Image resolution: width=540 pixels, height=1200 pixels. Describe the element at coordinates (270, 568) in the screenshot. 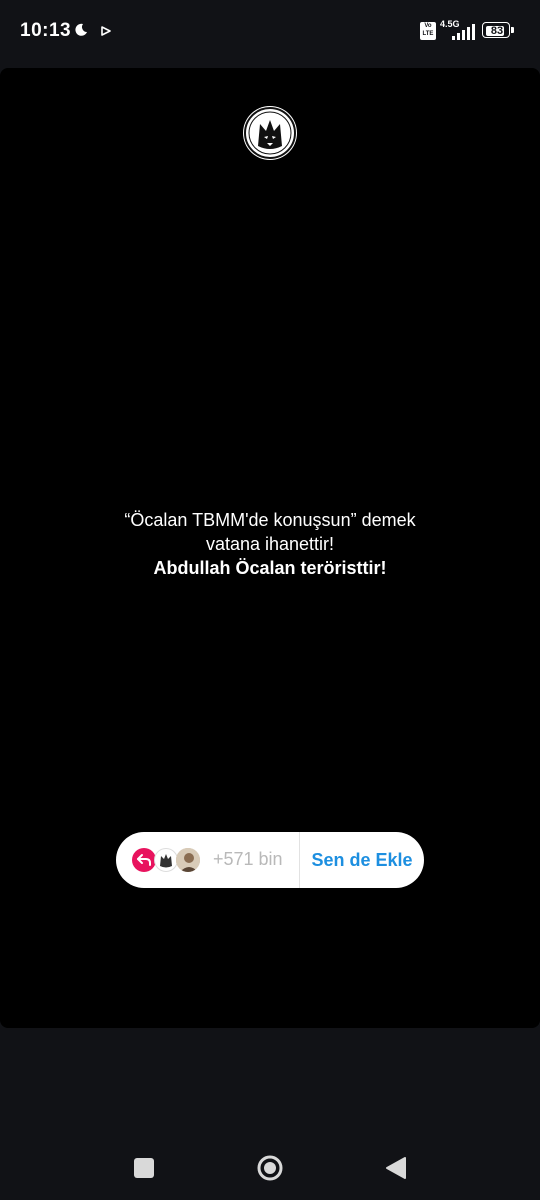

I see `story-text-line-3: Abdullah Öcalan teröristtir!` at that location.